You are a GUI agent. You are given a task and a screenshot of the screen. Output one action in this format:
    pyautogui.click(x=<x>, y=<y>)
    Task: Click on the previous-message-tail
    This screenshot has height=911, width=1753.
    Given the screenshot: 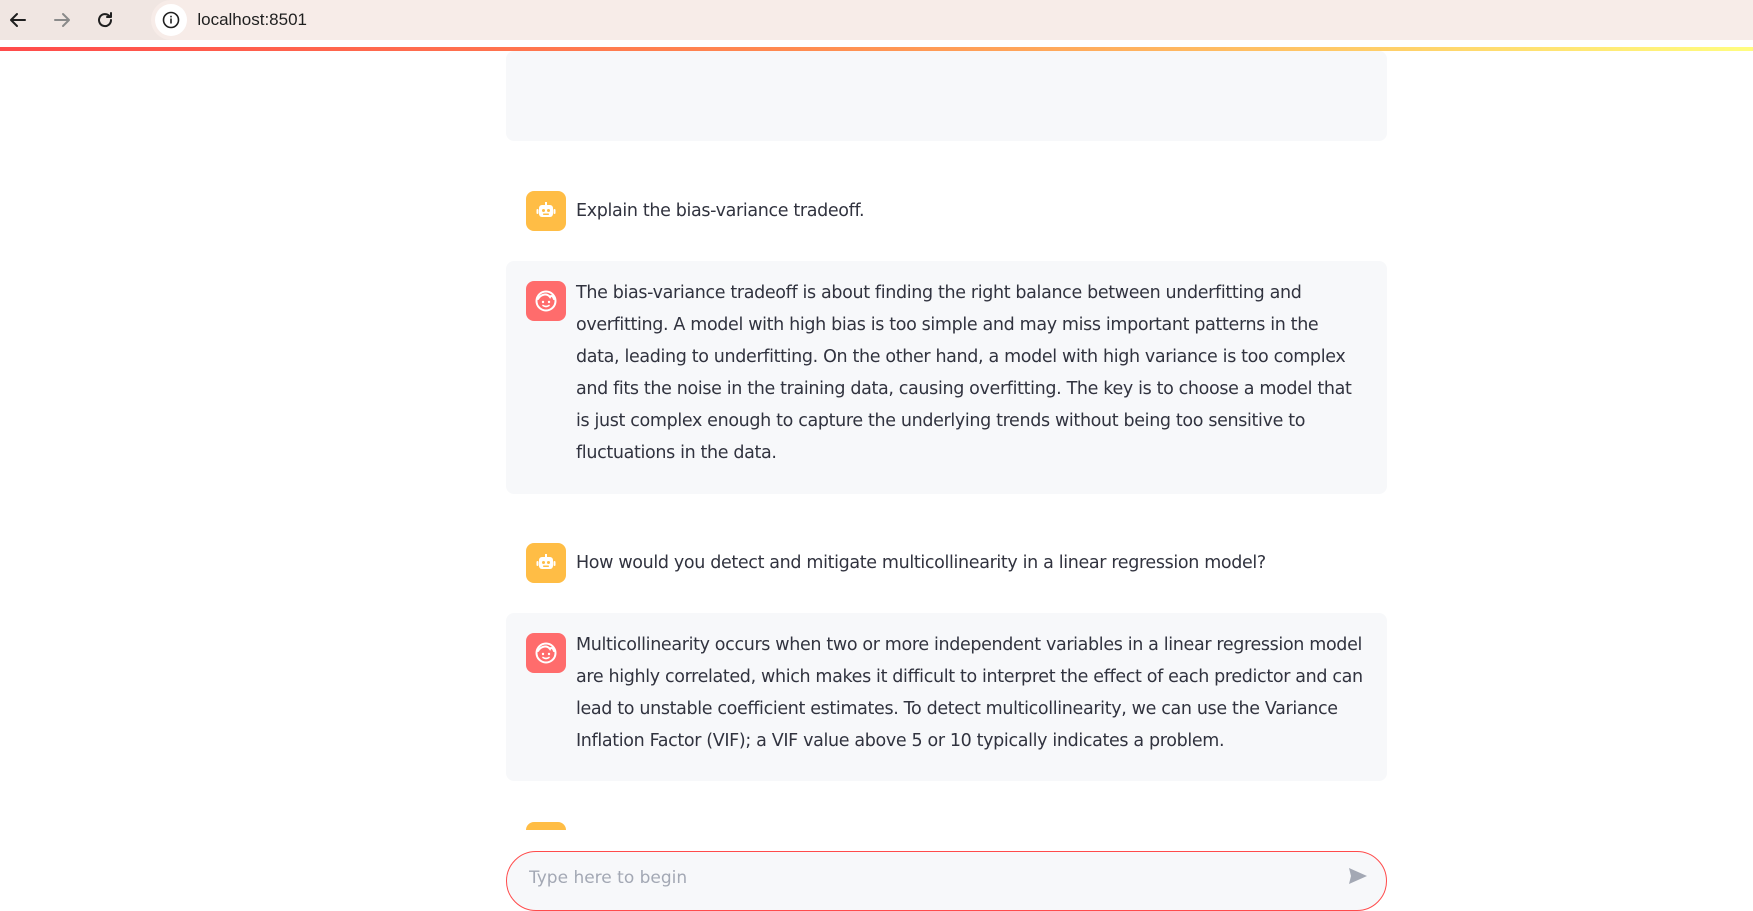 What is the action you would take?
    pyautogui.click(x=946, y=96)
    